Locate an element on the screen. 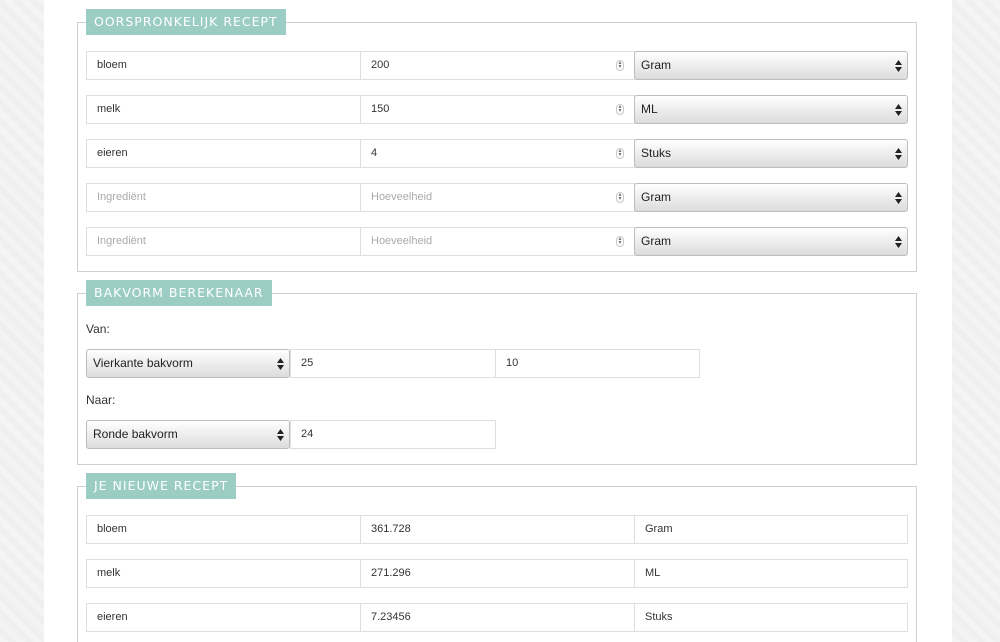 The image size is (1000, 642). to-shape-select: Ronde bakvorm is located at coordinates (188, 434).